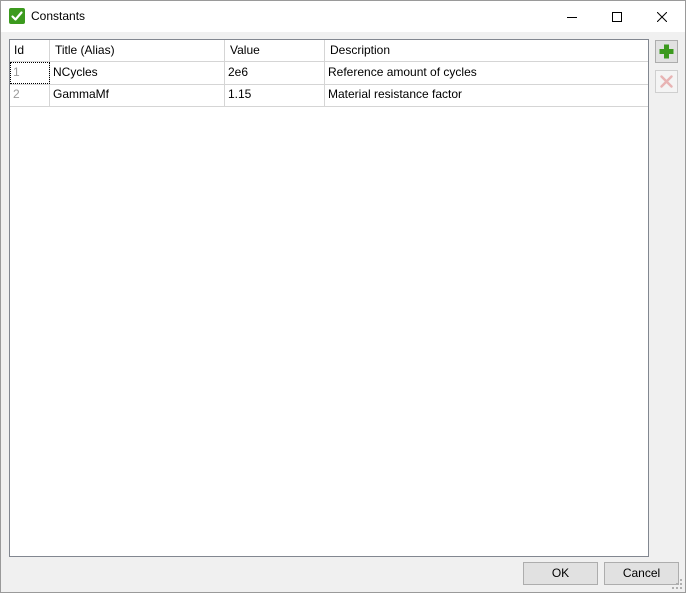 The height and width of the screenshot is (593, 686). Describe the element at coordinates (486, 50) in the screenshot. I see `column-header-description: Description` at that location.